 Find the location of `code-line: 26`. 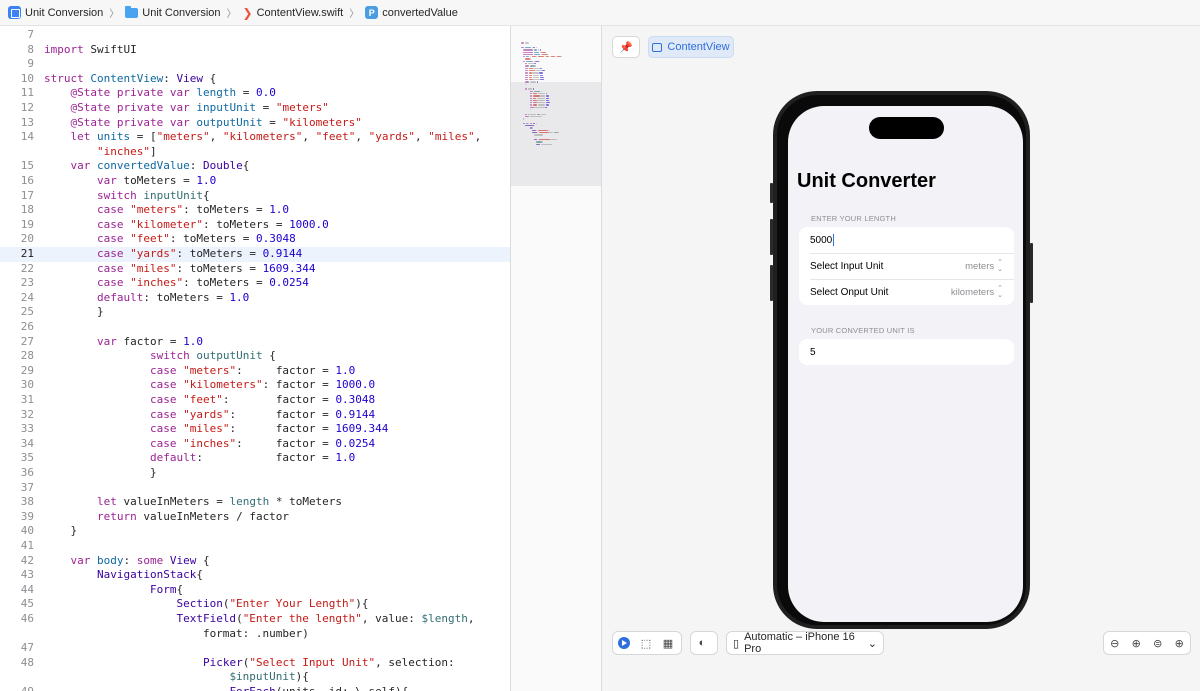

code-line: 26 is located at coordinates (255, 327).